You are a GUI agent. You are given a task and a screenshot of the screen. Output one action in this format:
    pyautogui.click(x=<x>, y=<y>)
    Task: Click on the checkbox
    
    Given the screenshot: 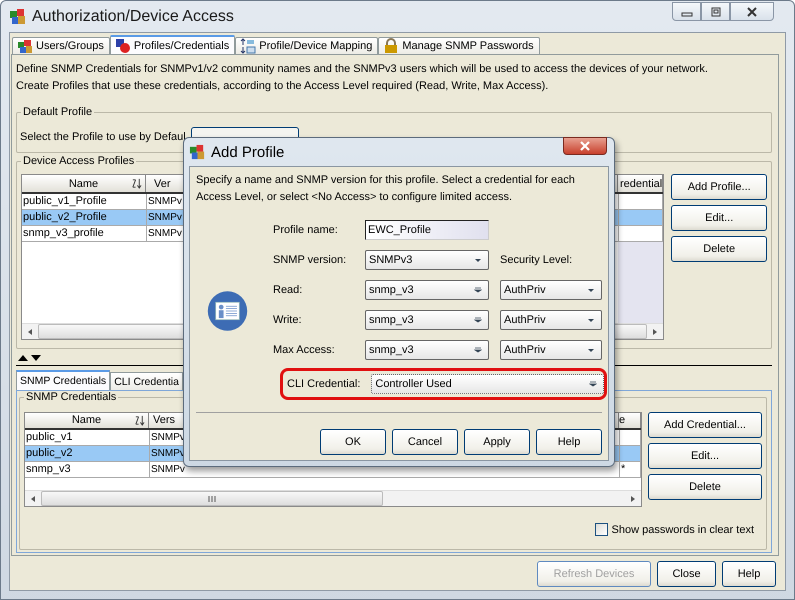 What is the action you would take?
    pyautogui.click(x=601, y=529)
    